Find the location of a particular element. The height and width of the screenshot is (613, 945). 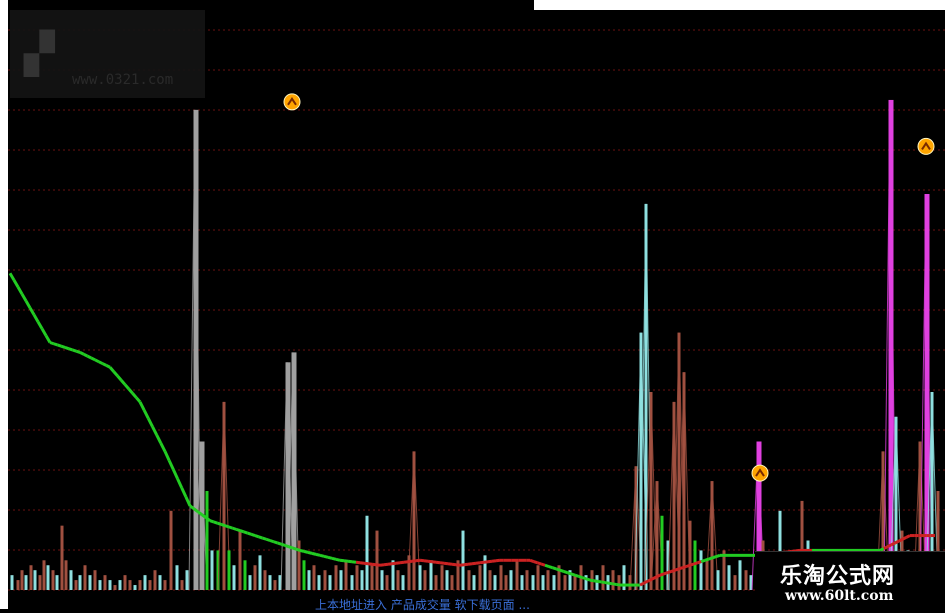

signal-marker-icon is located at coordinates (760, 473).